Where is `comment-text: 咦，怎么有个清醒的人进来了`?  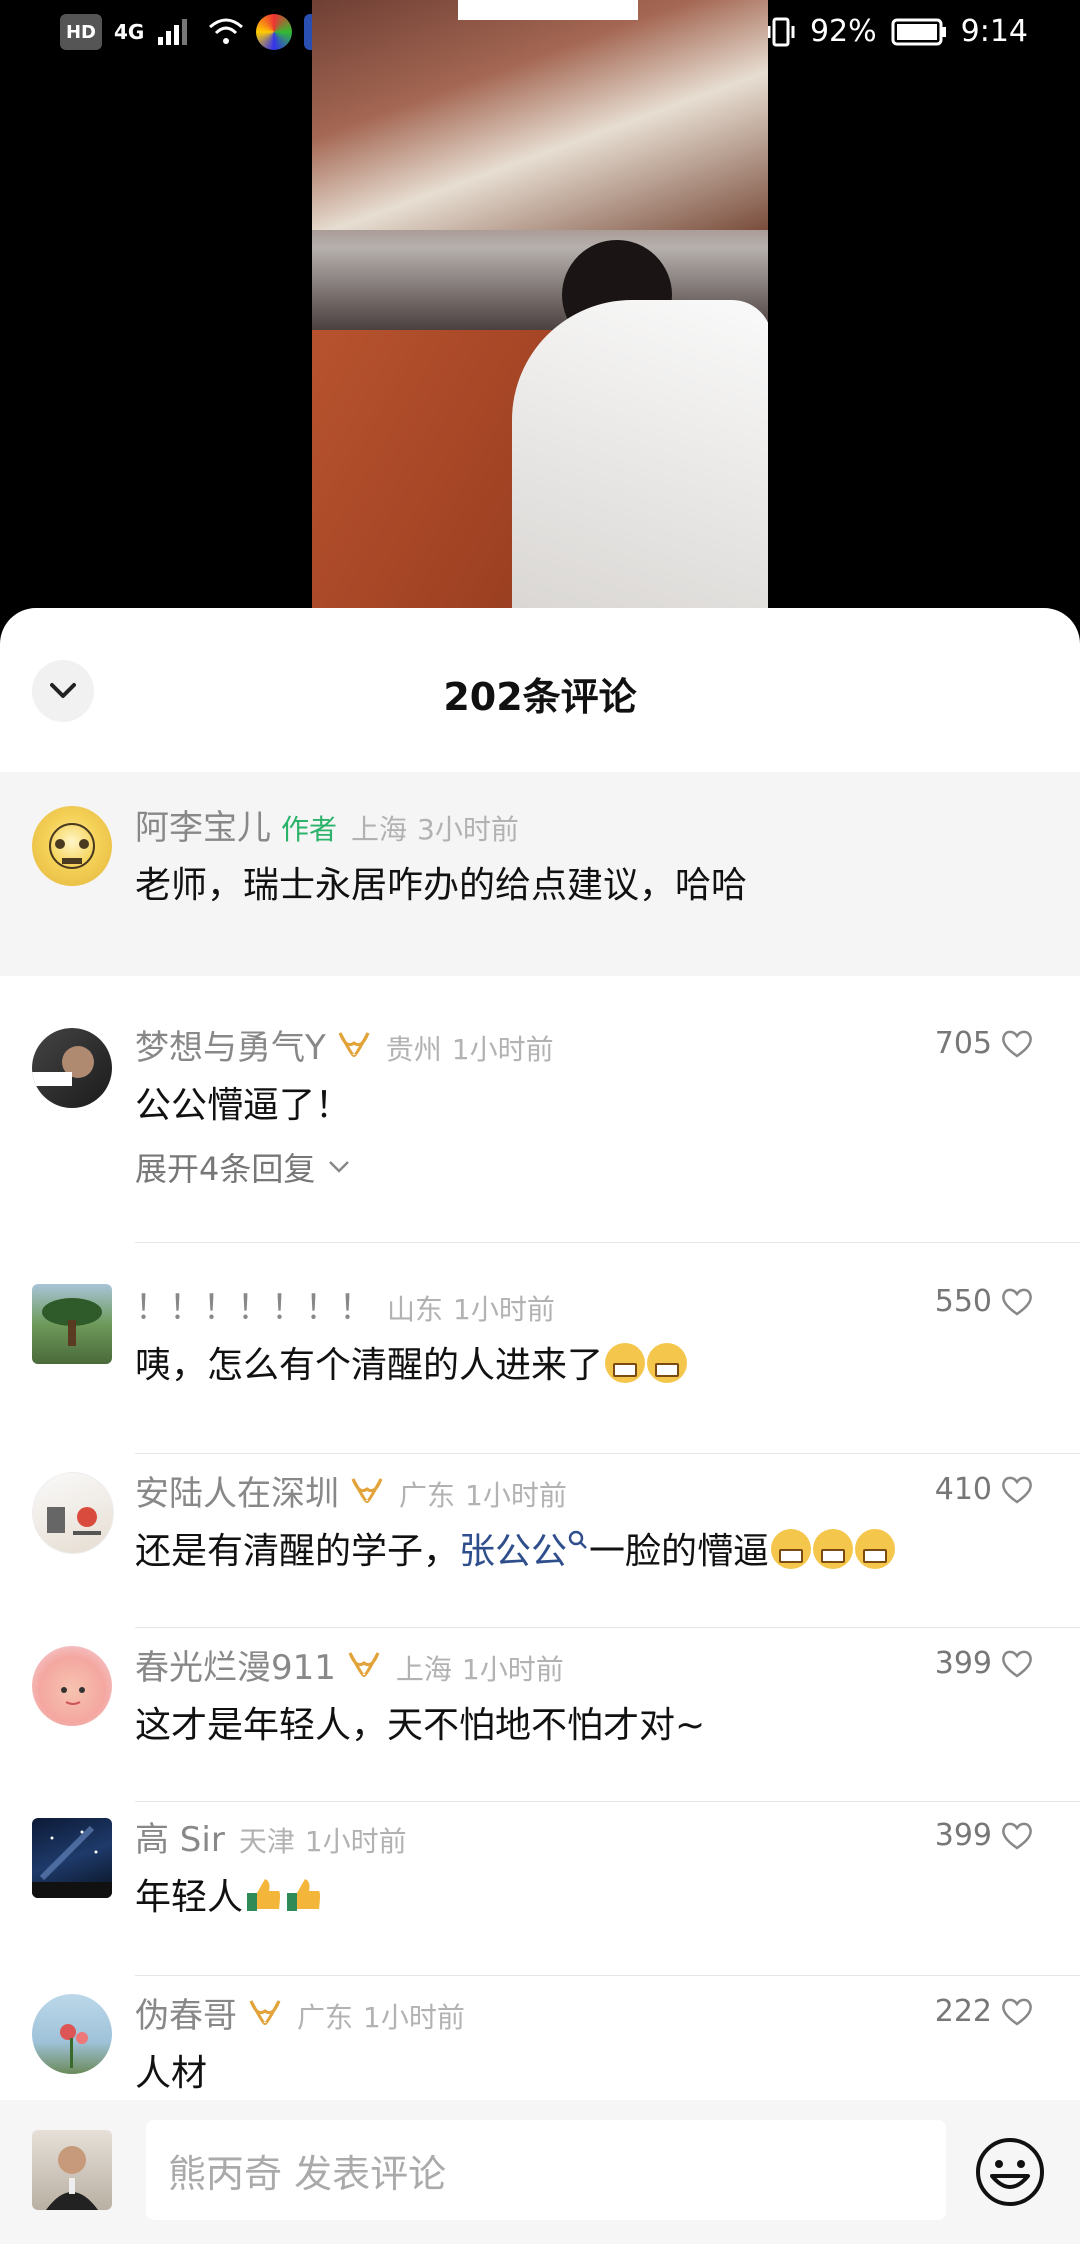
comment-text: 咦，怎么有个清醒的人进来了 is located at coordinates (369, 1365).